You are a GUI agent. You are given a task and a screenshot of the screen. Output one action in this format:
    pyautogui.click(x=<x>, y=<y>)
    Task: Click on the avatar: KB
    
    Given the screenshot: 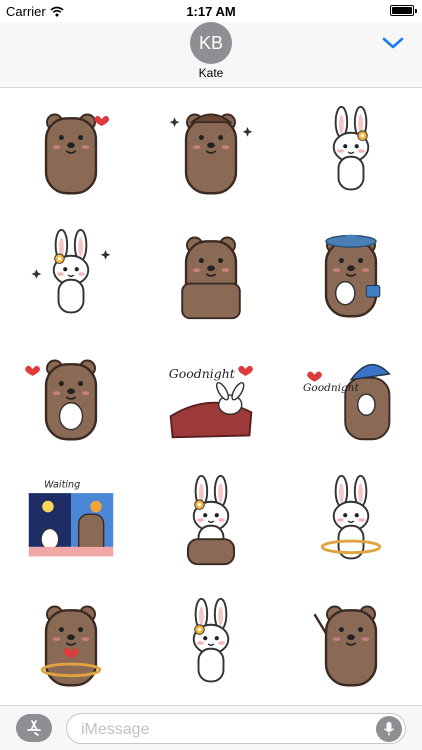 What is the action you would take?
    pyautogui.click(x=211, y=43)
    